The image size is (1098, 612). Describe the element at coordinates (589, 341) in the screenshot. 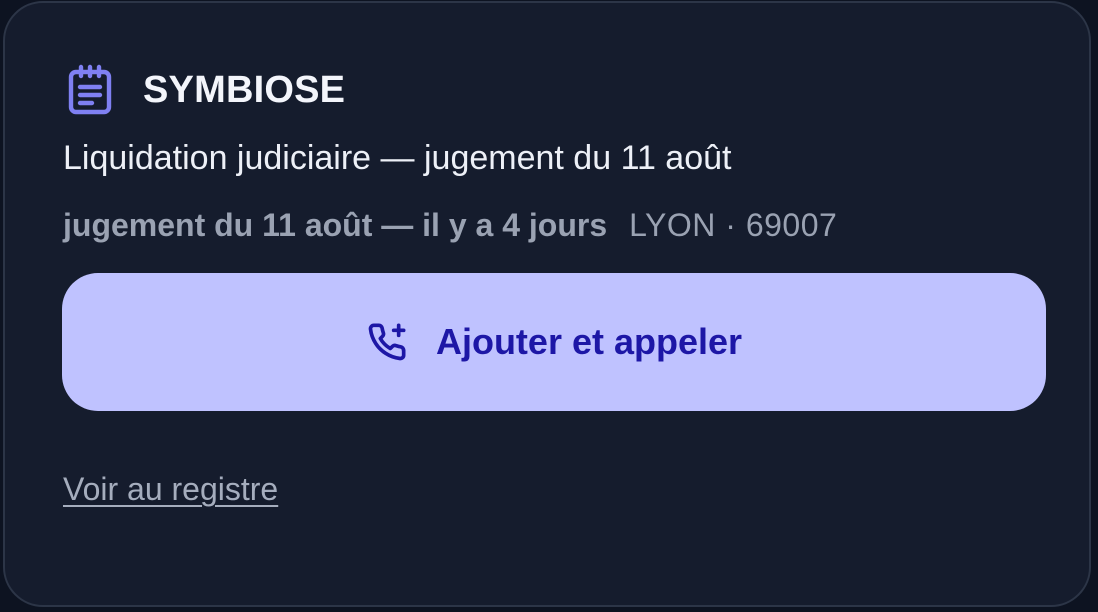

I see `add-and-call-label: Ajouter et appeler` at that location.